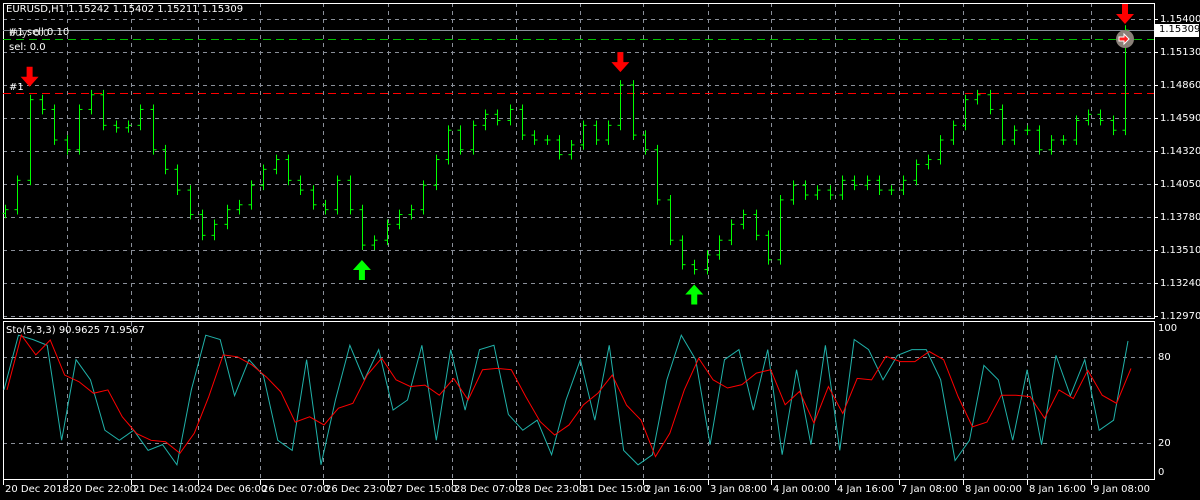 The height and width of the screenshot is (500, 1200). What do you see at coordinates (1057, 489) in the screenshot?
I see `time-tick-label: 8 Jan 16:00` at bounding box center [1057, 489].